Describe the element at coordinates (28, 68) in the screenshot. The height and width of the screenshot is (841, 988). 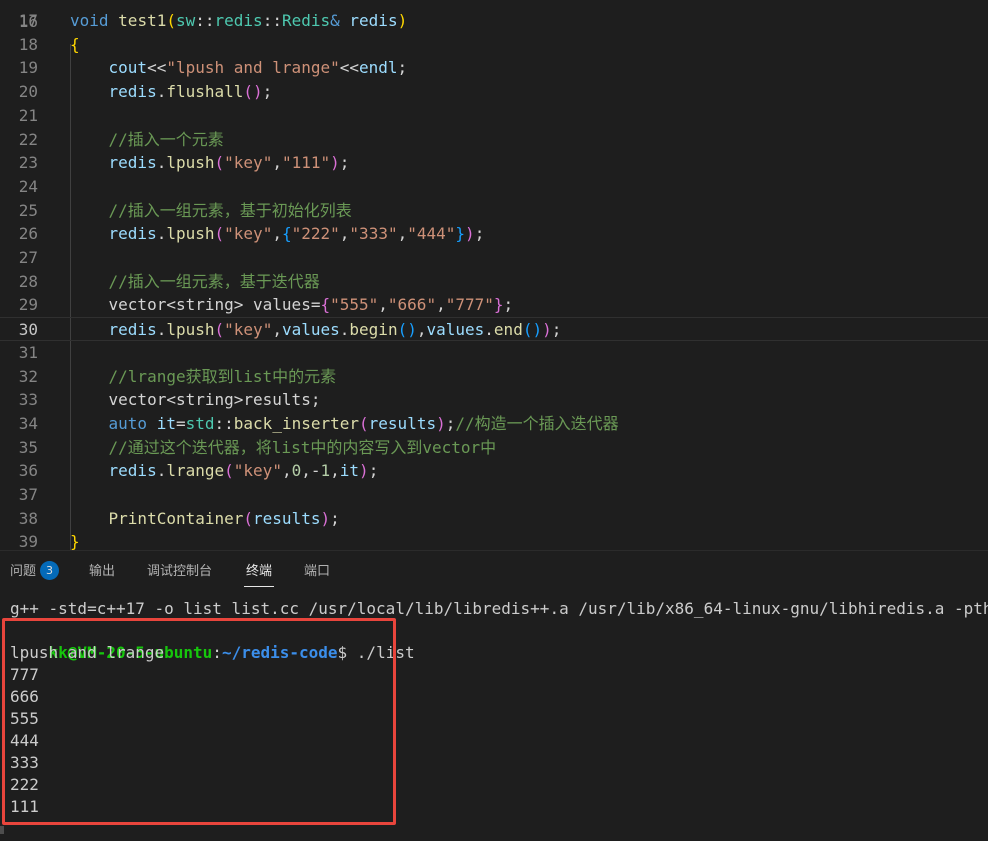
I see `line-number: 19` at that location.